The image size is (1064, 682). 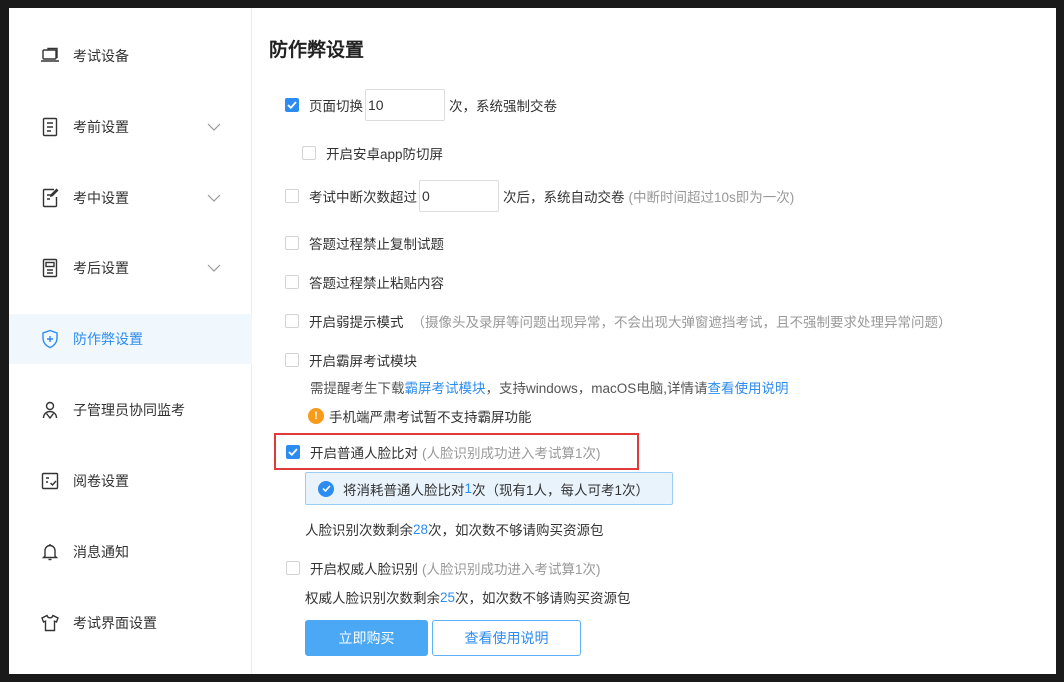 I want to click on interrupt-input, so click(x=459, y=196).